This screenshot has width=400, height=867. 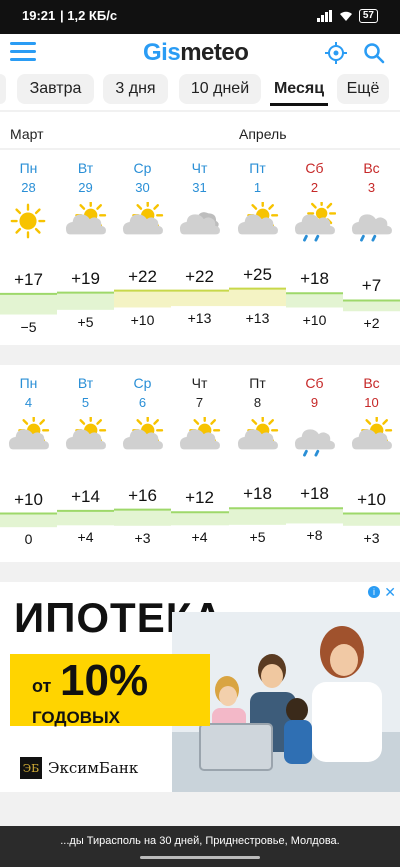 I want to click on day-column: Сб 2, so click(x=314, y=172).